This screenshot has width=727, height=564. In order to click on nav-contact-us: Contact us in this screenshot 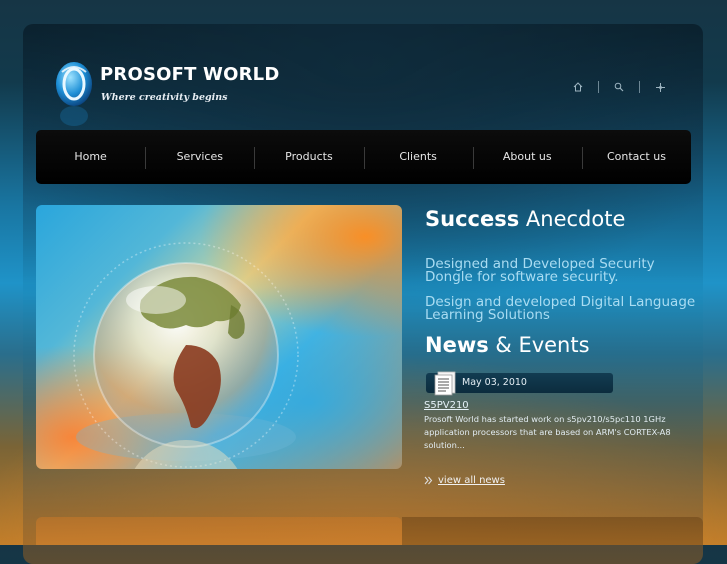, I will do `click(636, 157)`.